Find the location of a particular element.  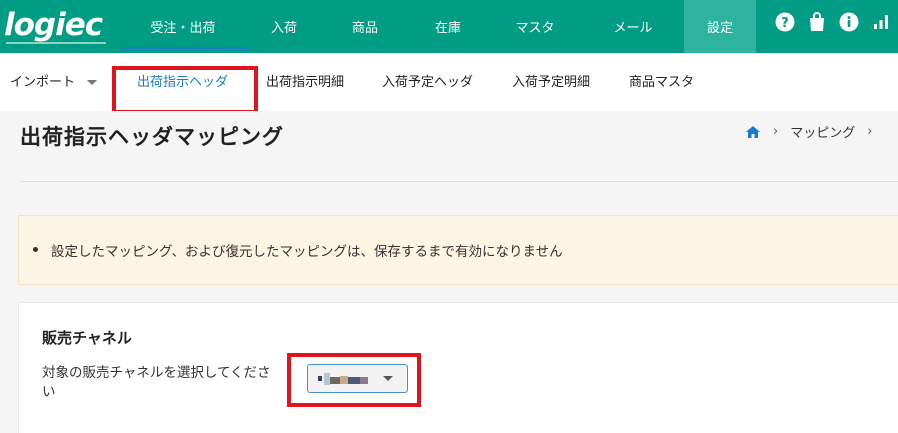

caret-down-icon is located at coordinates (92, 82).